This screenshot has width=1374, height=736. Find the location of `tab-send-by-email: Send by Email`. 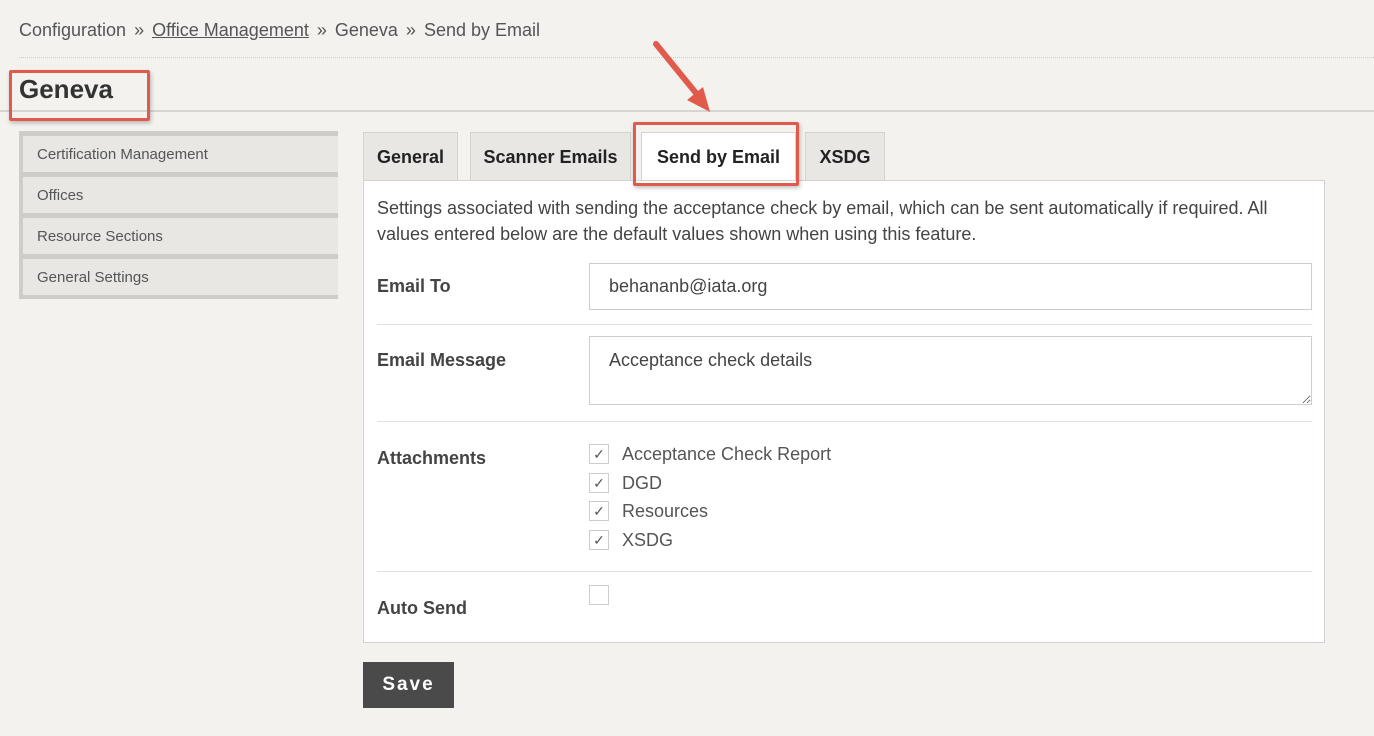

tab-send-by-email: Send by Email is located at coordinates (718, 157).